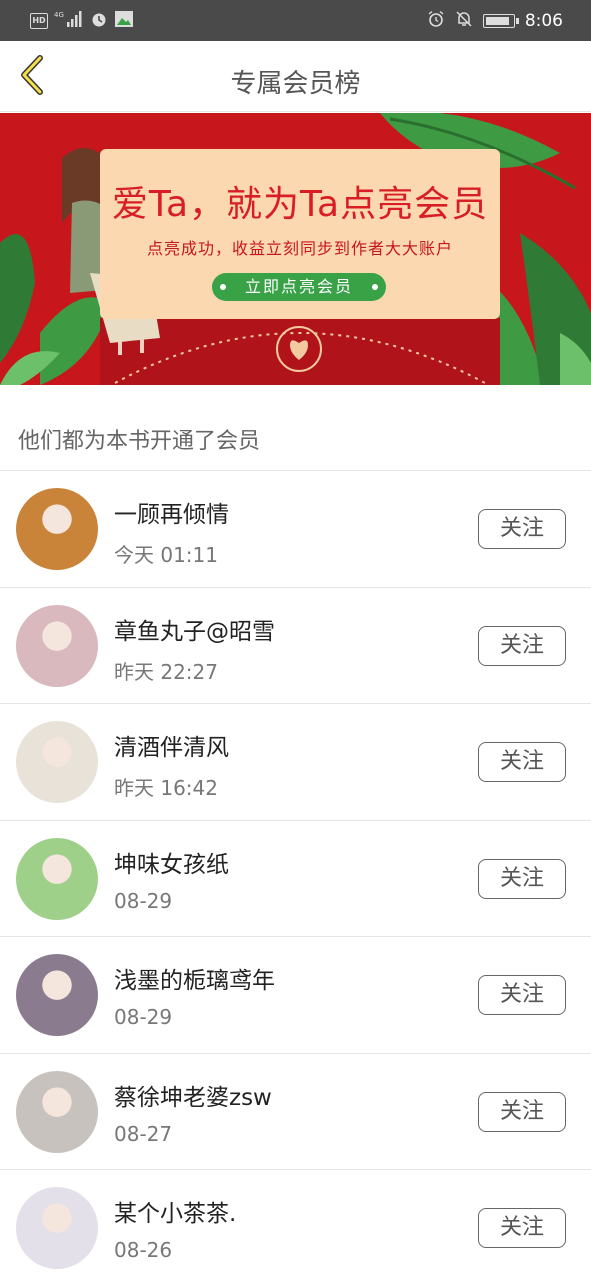 This screenshot has height=1280, width=591. I want to click on member-time: 昨天 16:42, so click(166, 788).